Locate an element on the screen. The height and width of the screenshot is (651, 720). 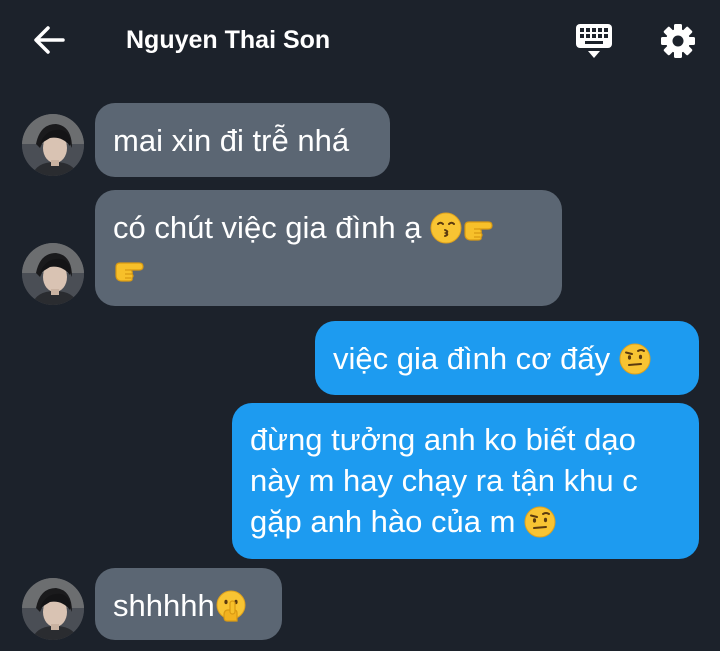
message-text: shhhhh is located at coordinates (164, 605).